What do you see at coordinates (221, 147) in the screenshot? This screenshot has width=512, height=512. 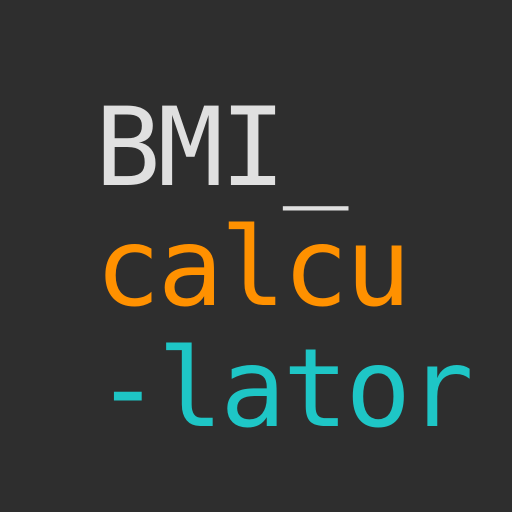 I see `logo-line-bmi: BMI_` at bounding box center [221, 147].